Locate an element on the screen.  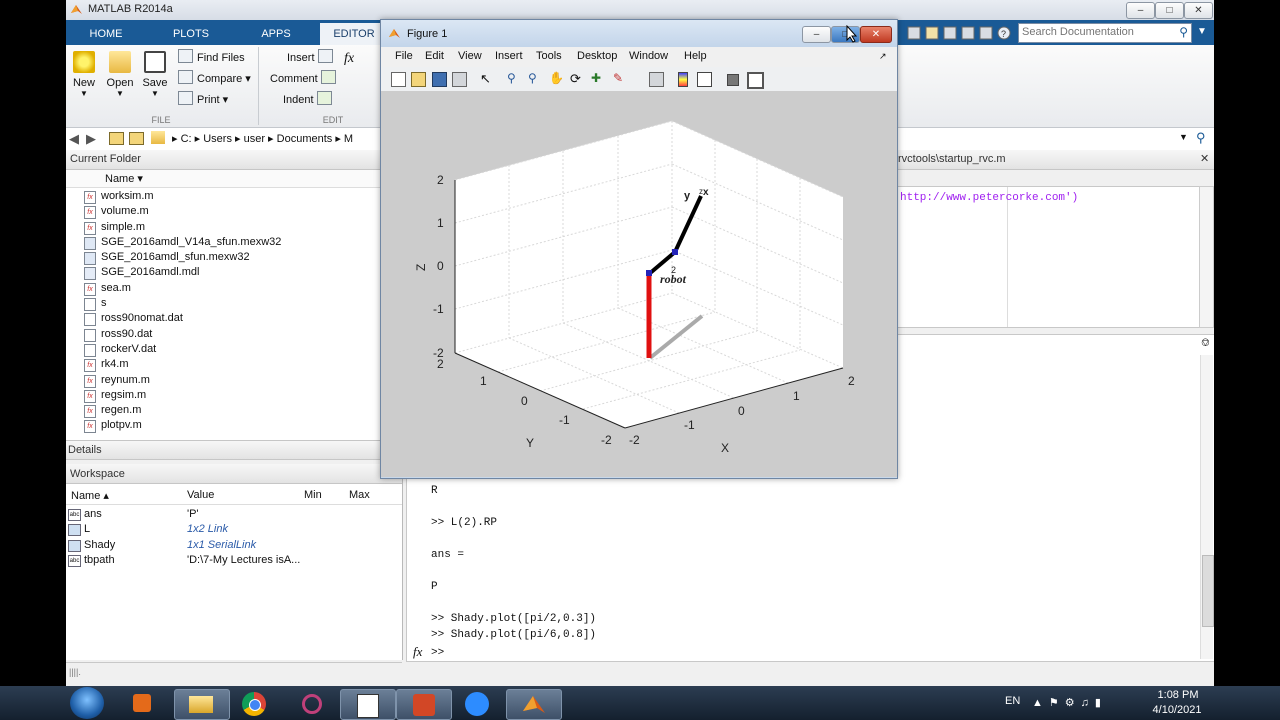
details-header: Details is located at coordinates (223, 450).